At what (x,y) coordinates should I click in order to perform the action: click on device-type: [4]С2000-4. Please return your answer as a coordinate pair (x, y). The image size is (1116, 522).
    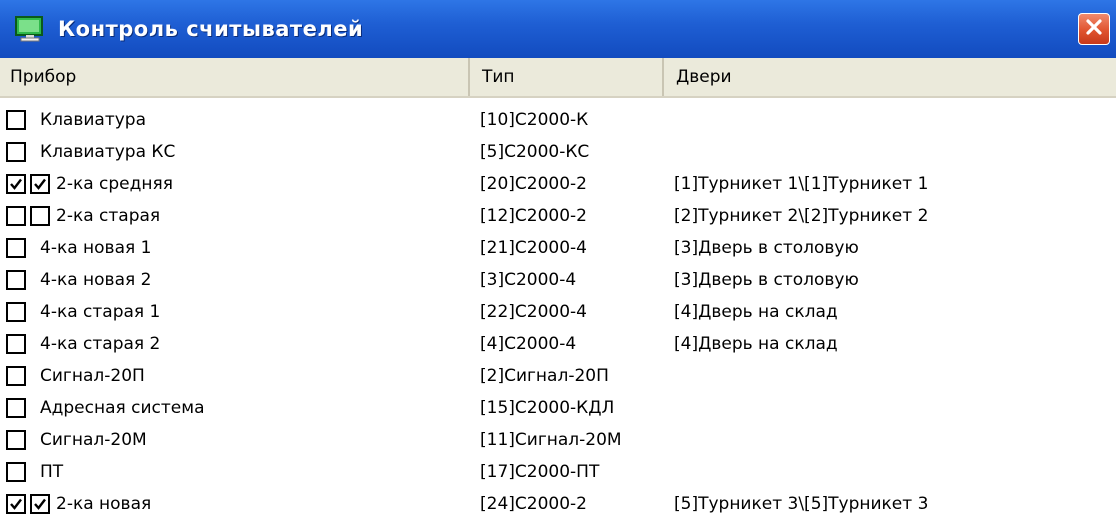
    Looking at the image, I should click on (528, 344).